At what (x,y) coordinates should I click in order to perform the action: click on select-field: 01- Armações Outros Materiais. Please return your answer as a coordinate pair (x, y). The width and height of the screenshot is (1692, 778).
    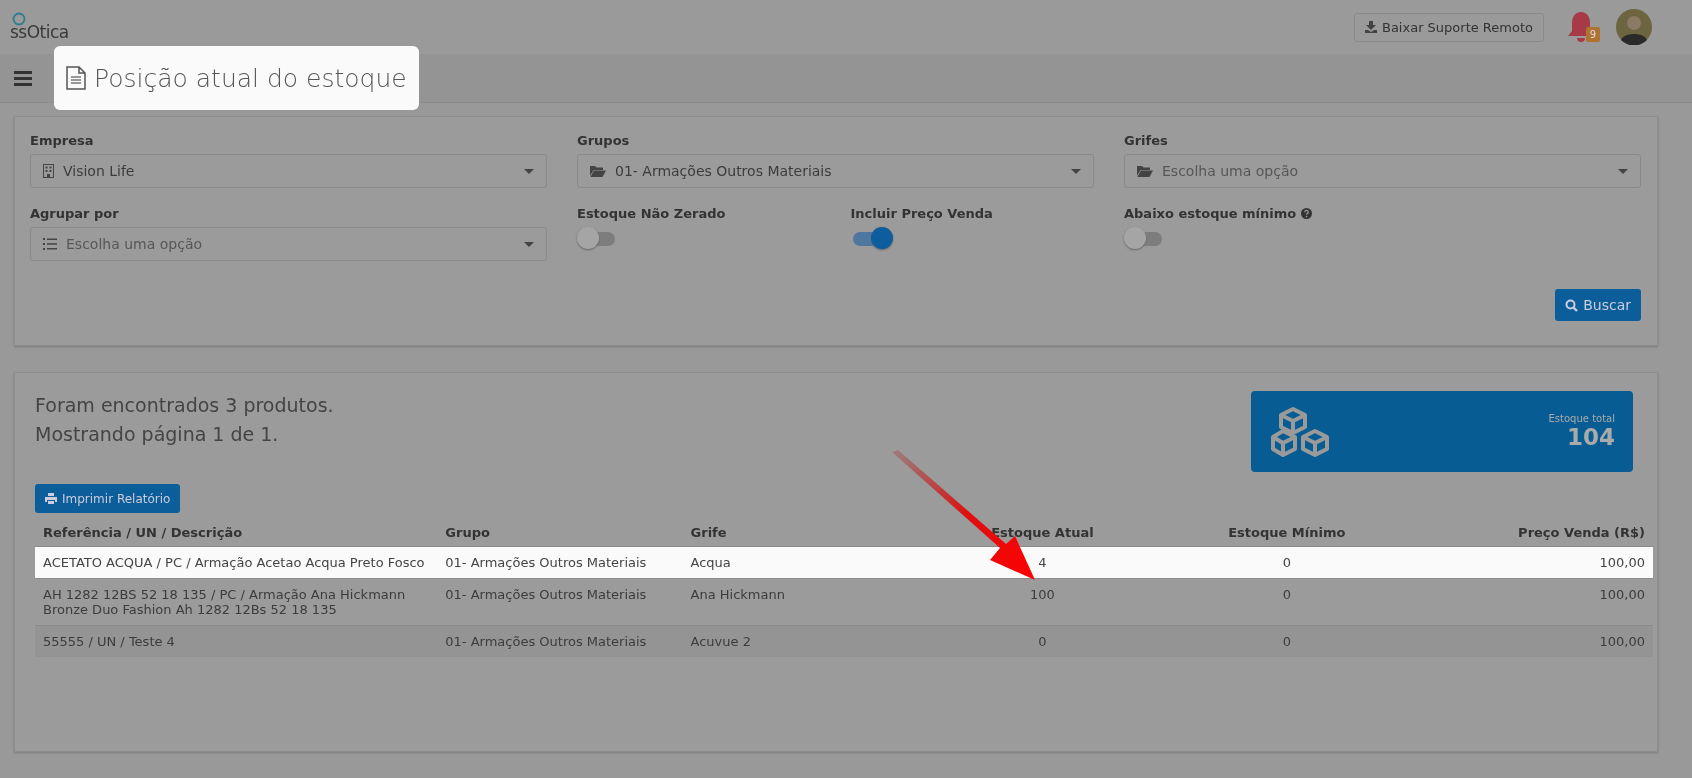
    Looking at the image, I should click on (835, 171).